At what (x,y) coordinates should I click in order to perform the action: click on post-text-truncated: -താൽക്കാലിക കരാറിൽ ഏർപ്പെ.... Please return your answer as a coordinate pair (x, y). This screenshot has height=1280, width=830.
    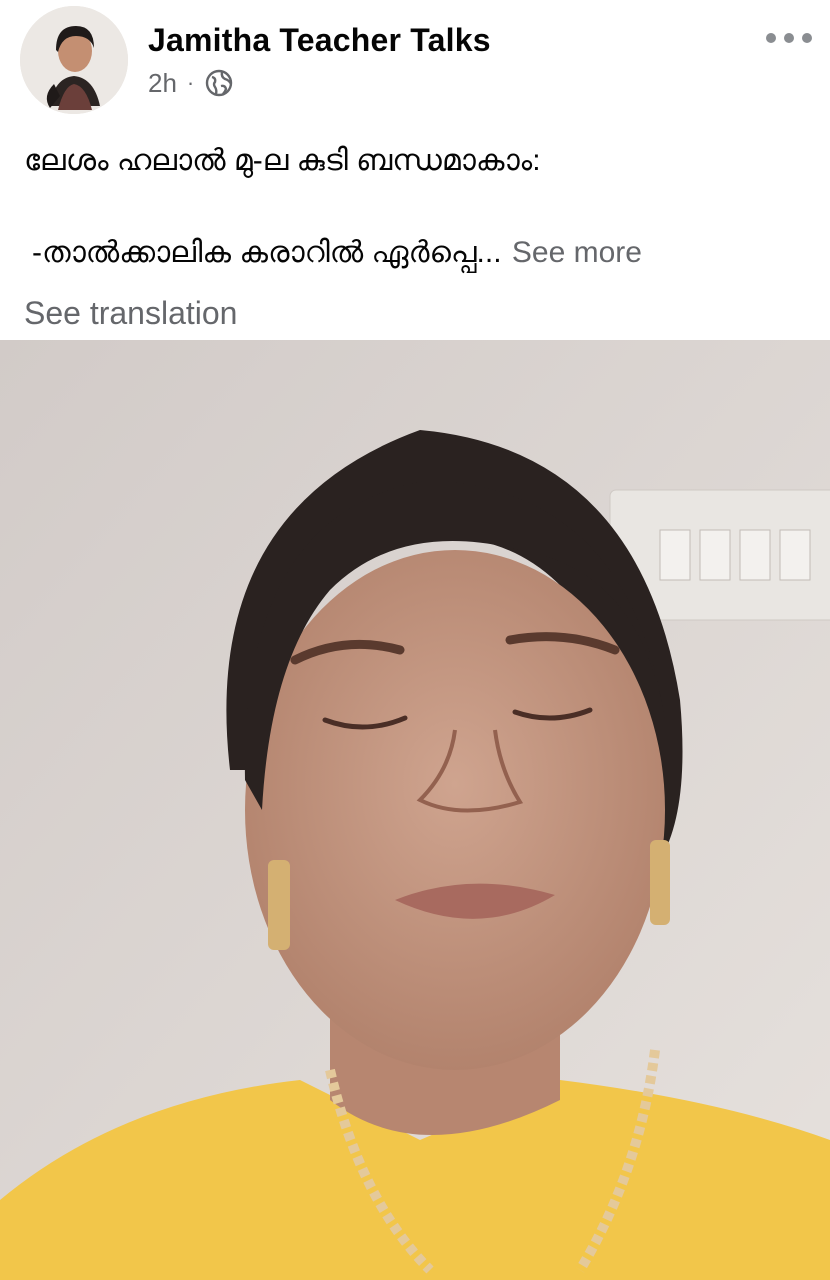
    Looking at the image, I should click on (267, 252).